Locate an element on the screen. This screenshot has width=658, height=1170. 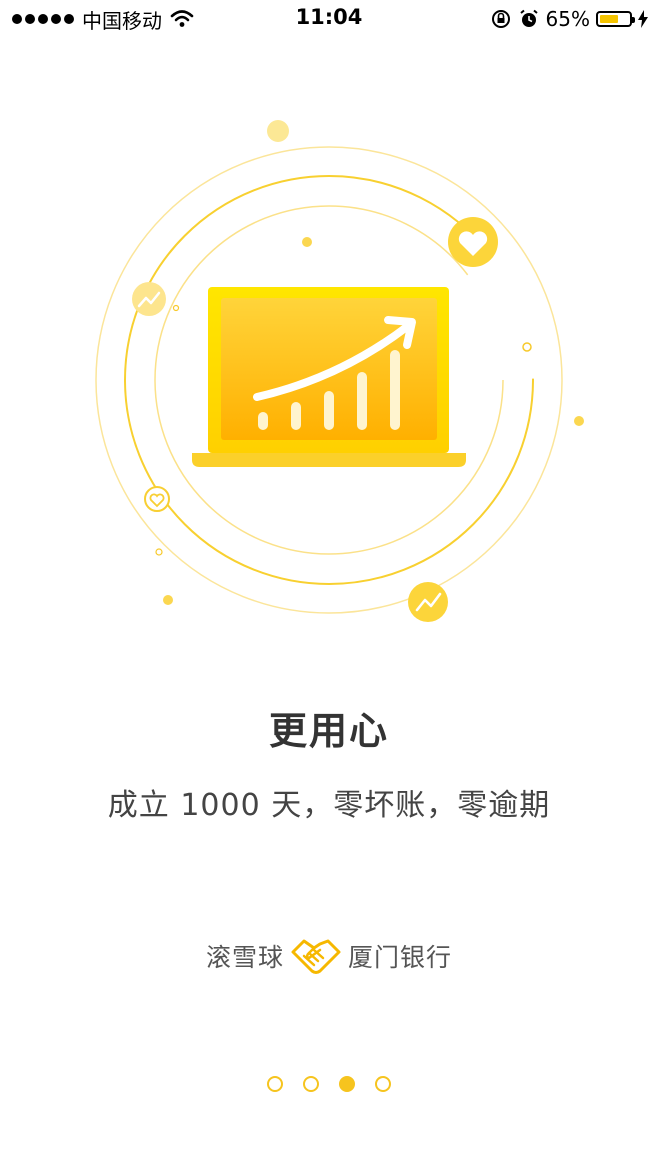
alarm-icon is located at coordinates (528, 18).